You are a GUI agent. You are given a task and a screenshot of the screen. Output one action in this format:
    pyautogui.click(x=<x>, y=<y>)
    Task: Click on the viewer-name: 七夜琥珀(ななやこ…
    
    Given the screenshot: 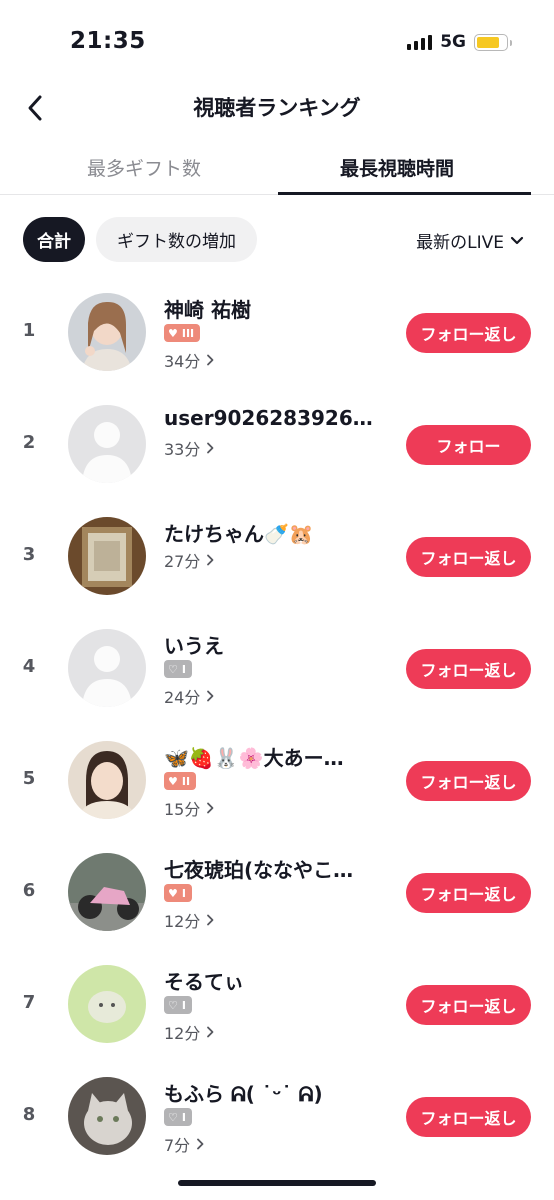 What is the action you would take?
    pyautogui.click(x=259, y=870)
    